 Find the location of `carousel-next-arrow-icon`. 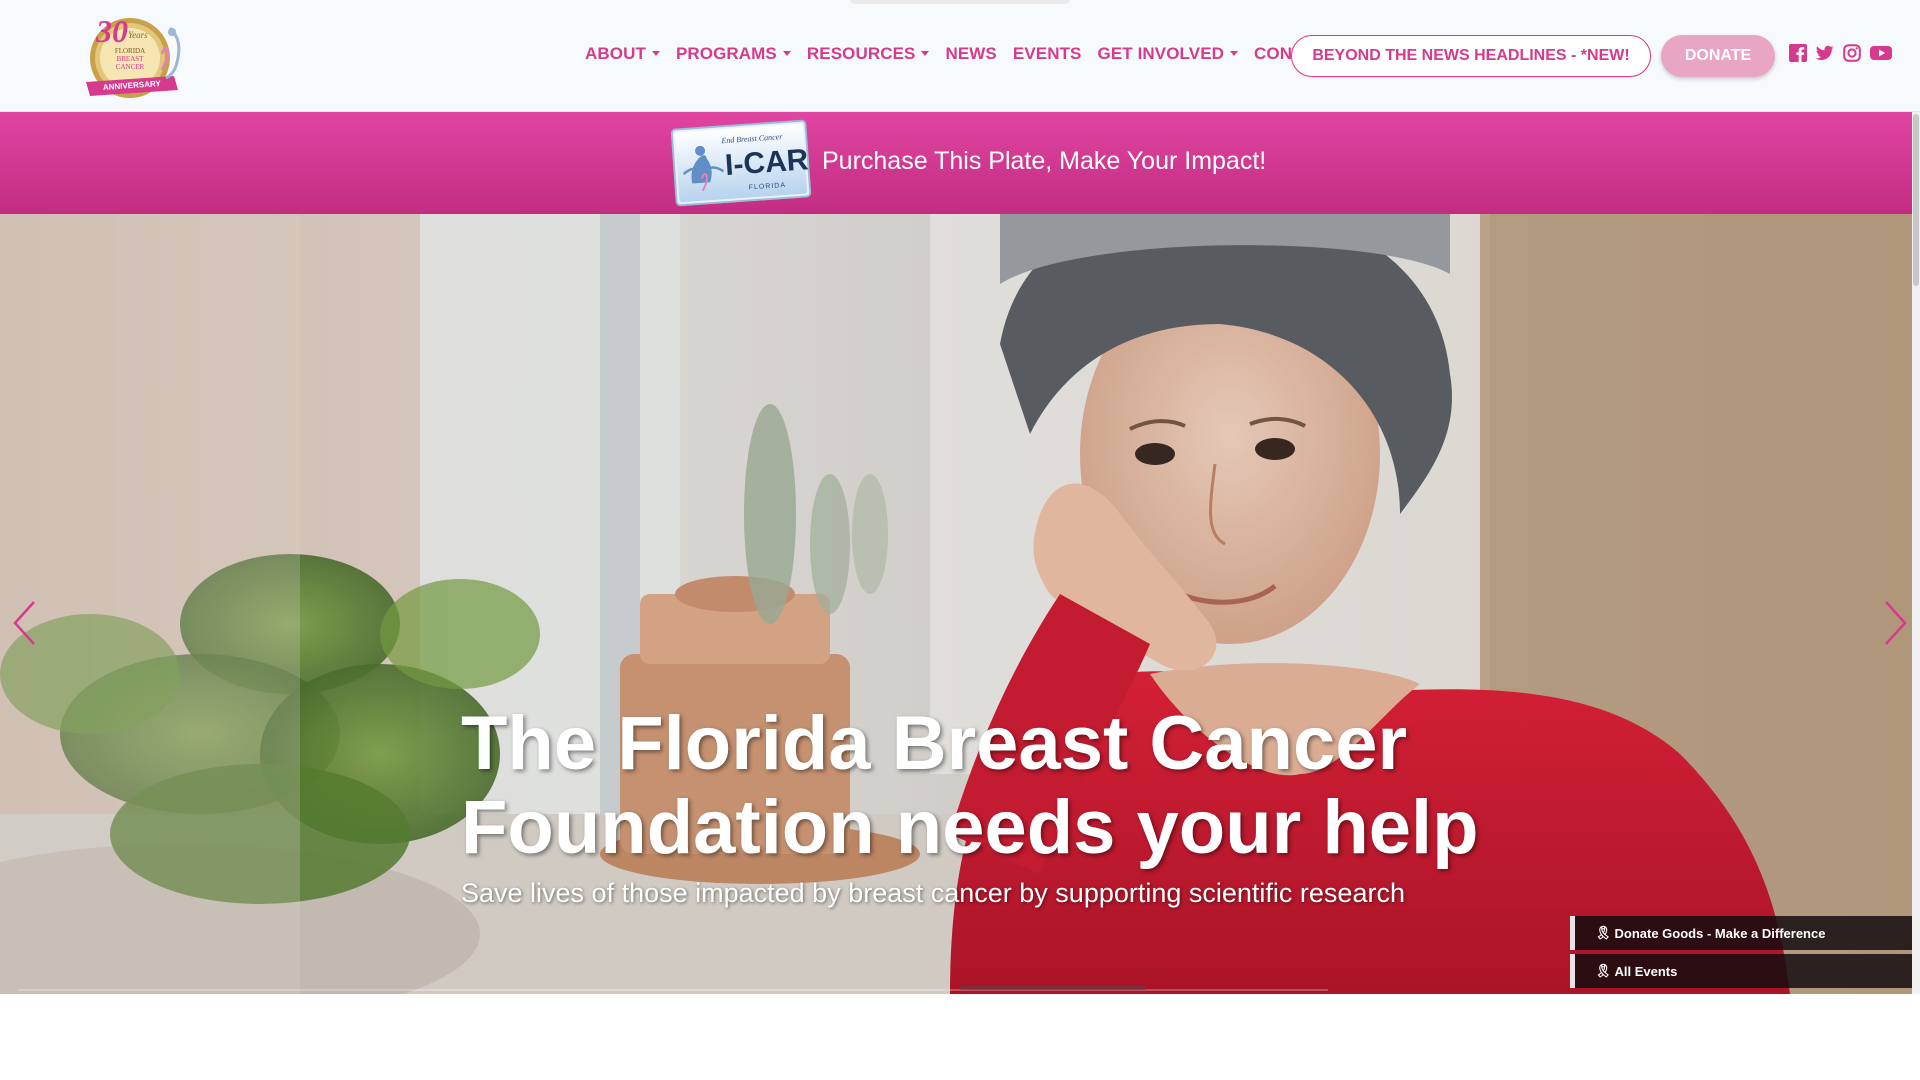

carousel-next-arrow-icon is located at coordinates (1896, 623).